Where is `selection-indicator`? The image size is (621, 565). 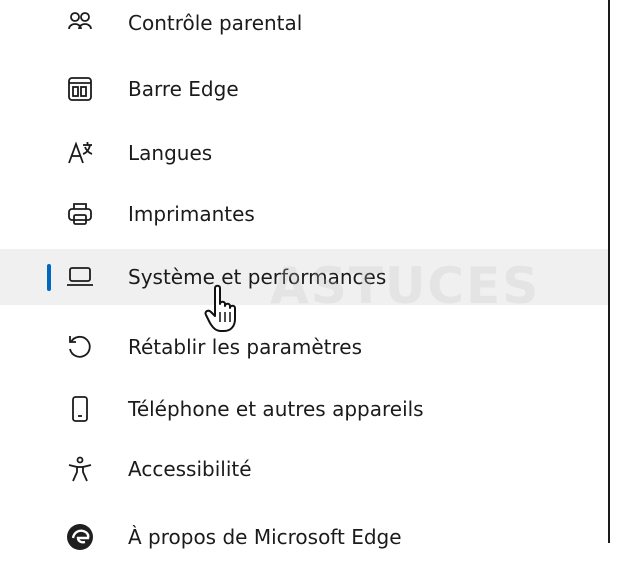
selection-indicator is located at coordinates (49, 277).